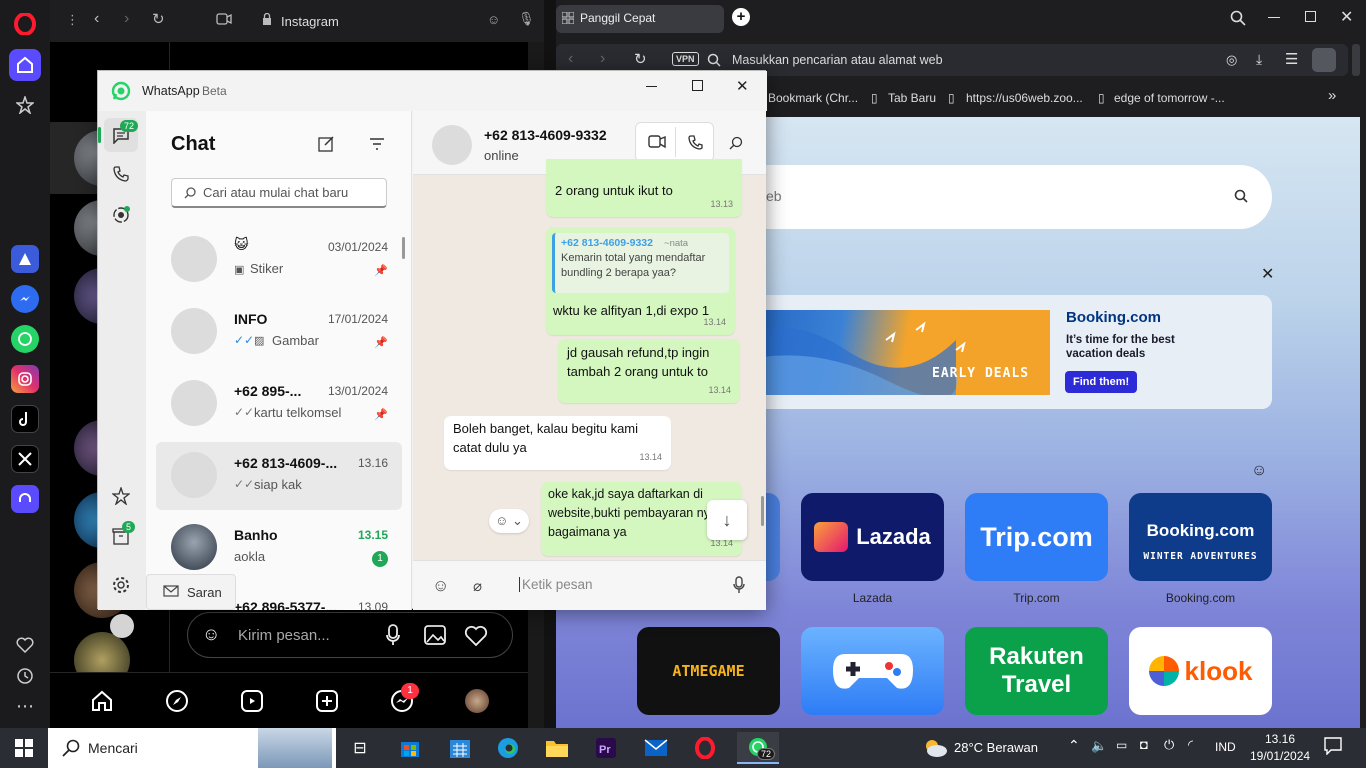 The image size is (1366, 768). Describe the element at coordinates (1225, 747) in the screenshot. I see `language-indicator: IND` at that location.